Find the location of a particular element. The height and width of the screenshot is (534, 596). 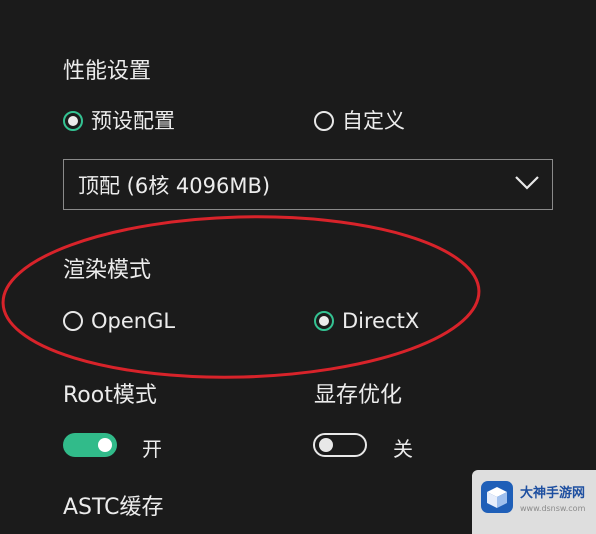

root-mode-toggle is located at coordinates (90, 445).